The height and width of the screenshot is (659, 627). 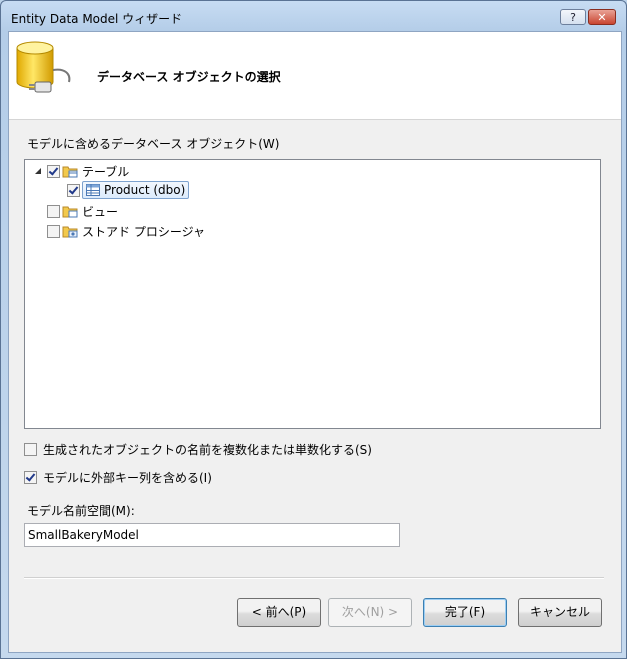 I want to click on foreign-keys-option: モデルに外部キー列を含める(I), so click(x=118, y=477).